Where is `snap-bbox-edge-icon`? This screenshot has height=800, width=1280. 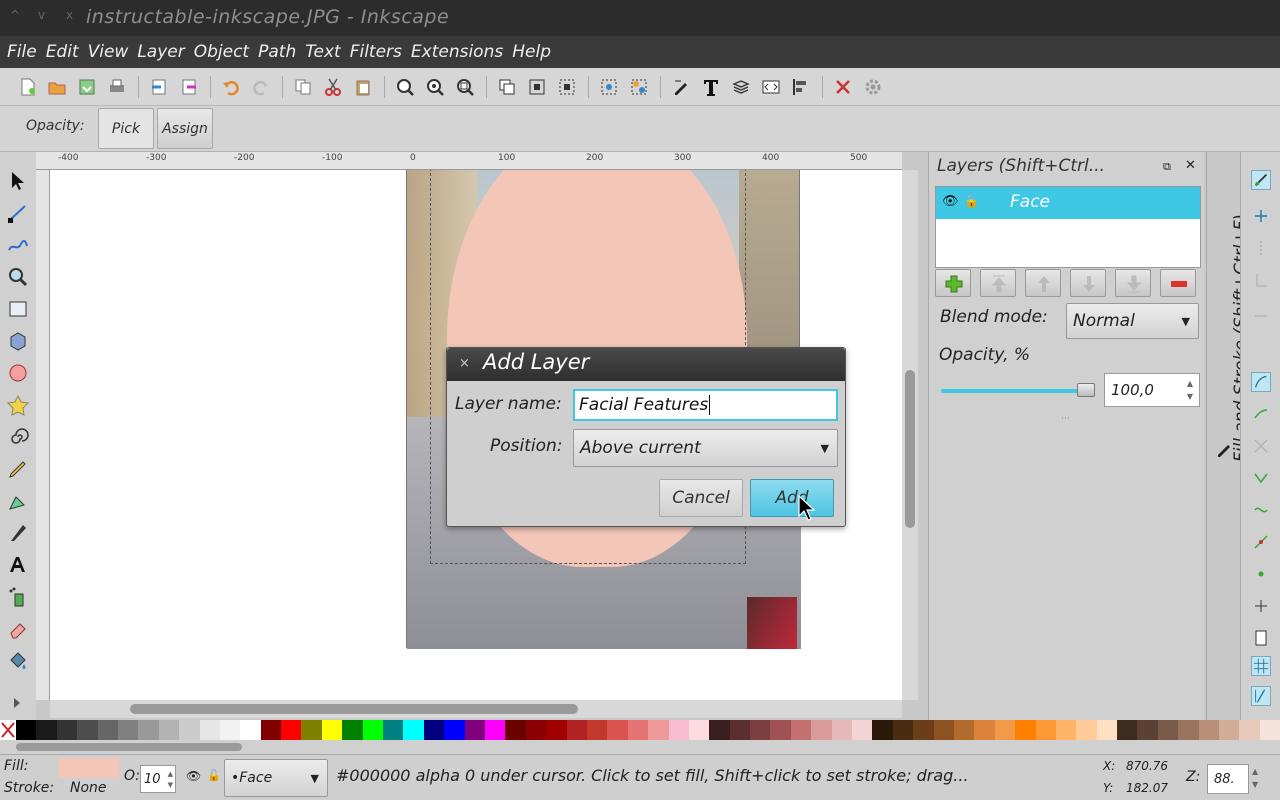
snap-bbox-edge-icon is located at coordinates (1261, 248).